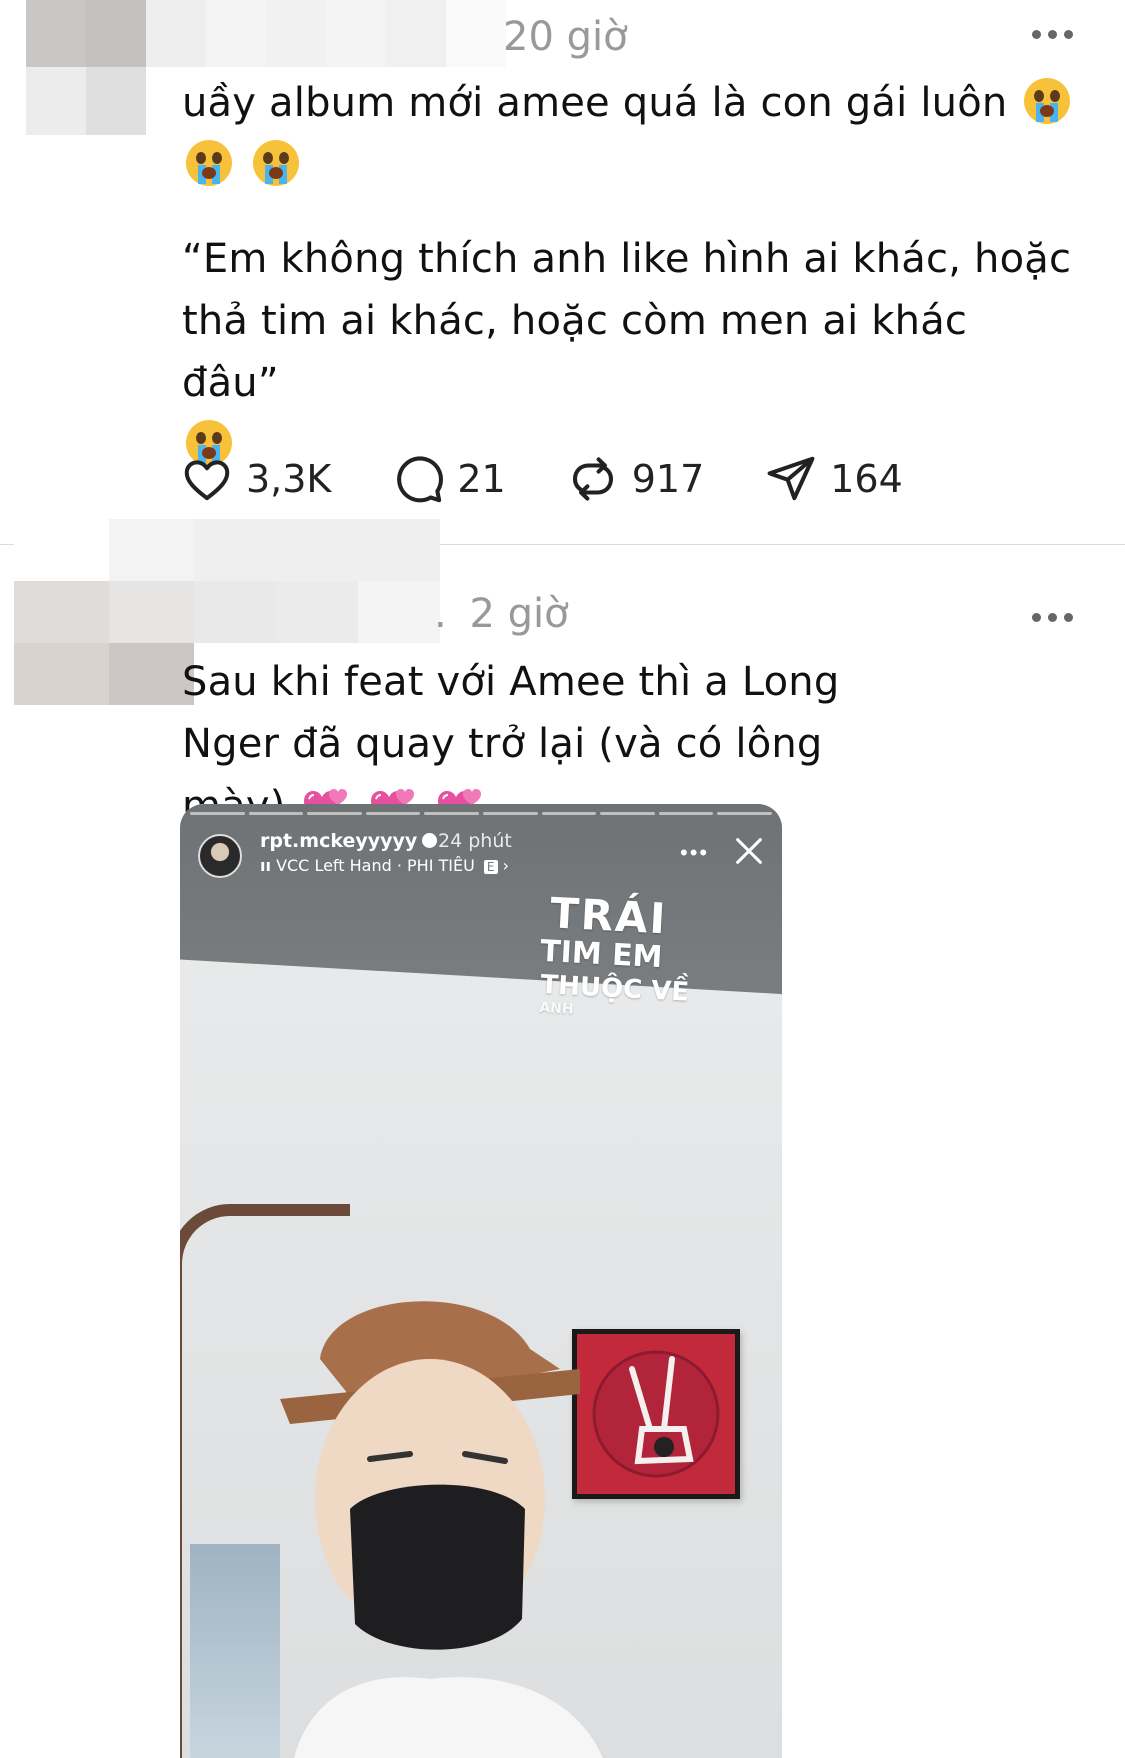 The height and width of the screenshot is (1758, 1125). Describe the element at coordinates (595, 103) in the screenshot. I see `post-text: uầy album mới amee quá là con gái luôn` at that location.